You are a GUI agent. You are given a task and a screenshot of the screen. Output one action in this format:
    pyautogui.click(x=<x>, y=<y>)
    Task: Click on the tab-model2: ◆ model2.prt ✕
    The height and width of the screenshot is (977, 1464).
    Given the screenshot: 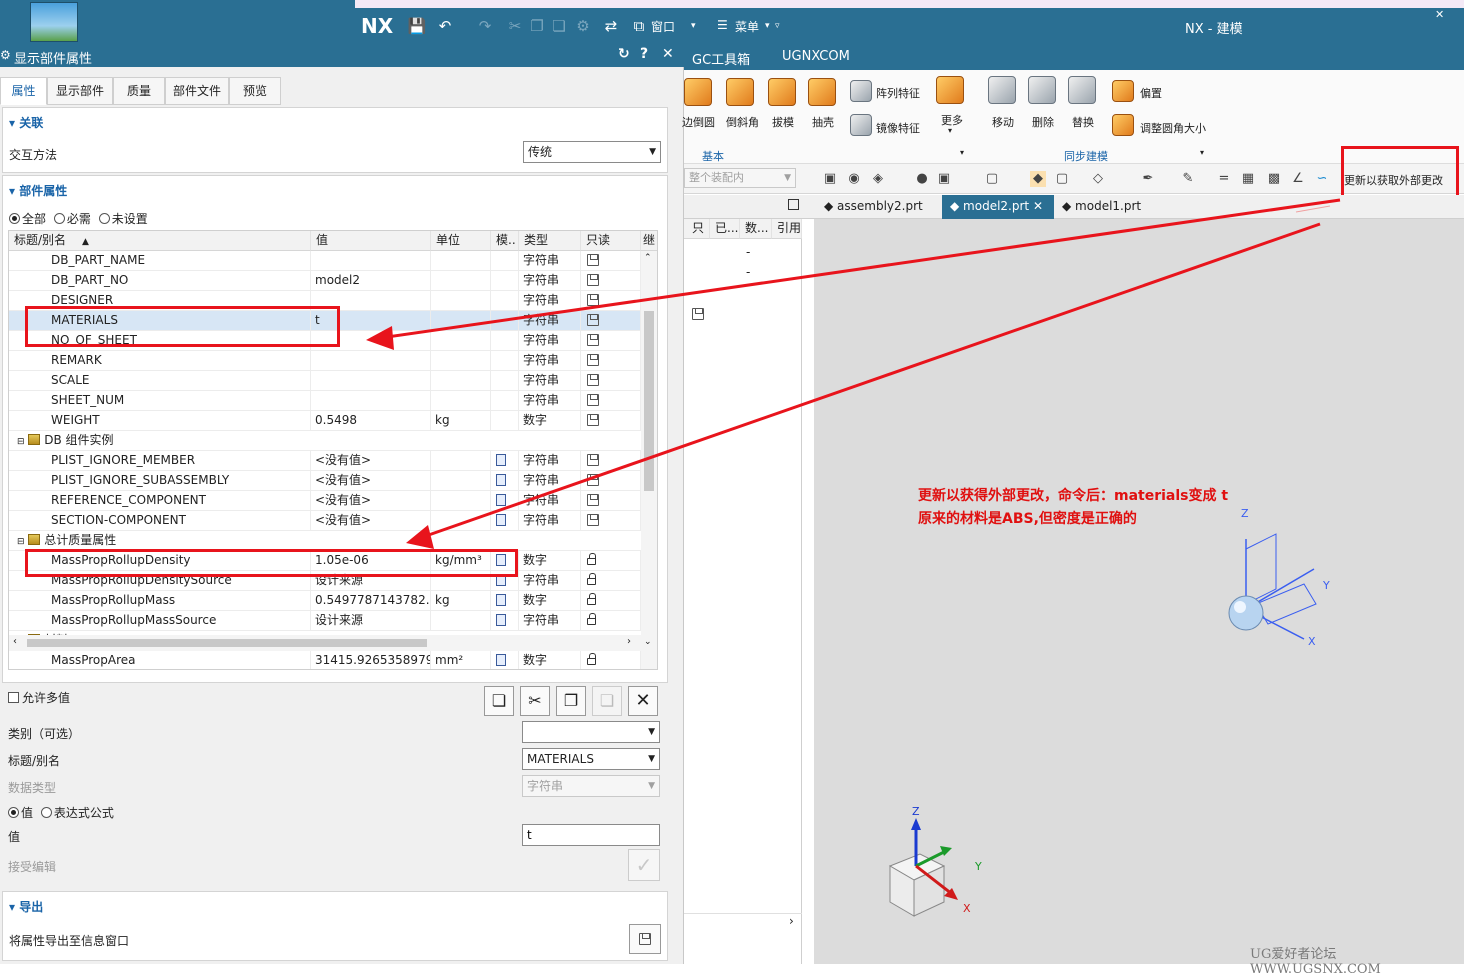 What is the action you would take?
    pyautogui.click(x=998, y=207)
    